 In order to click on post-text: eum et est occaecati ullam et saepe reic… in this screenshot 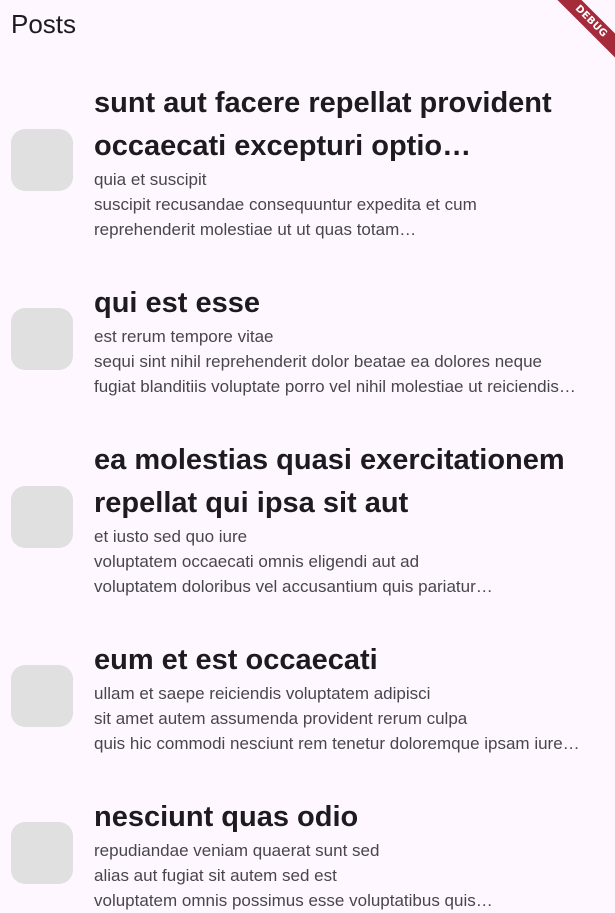, I will do `click(345, 697)`.